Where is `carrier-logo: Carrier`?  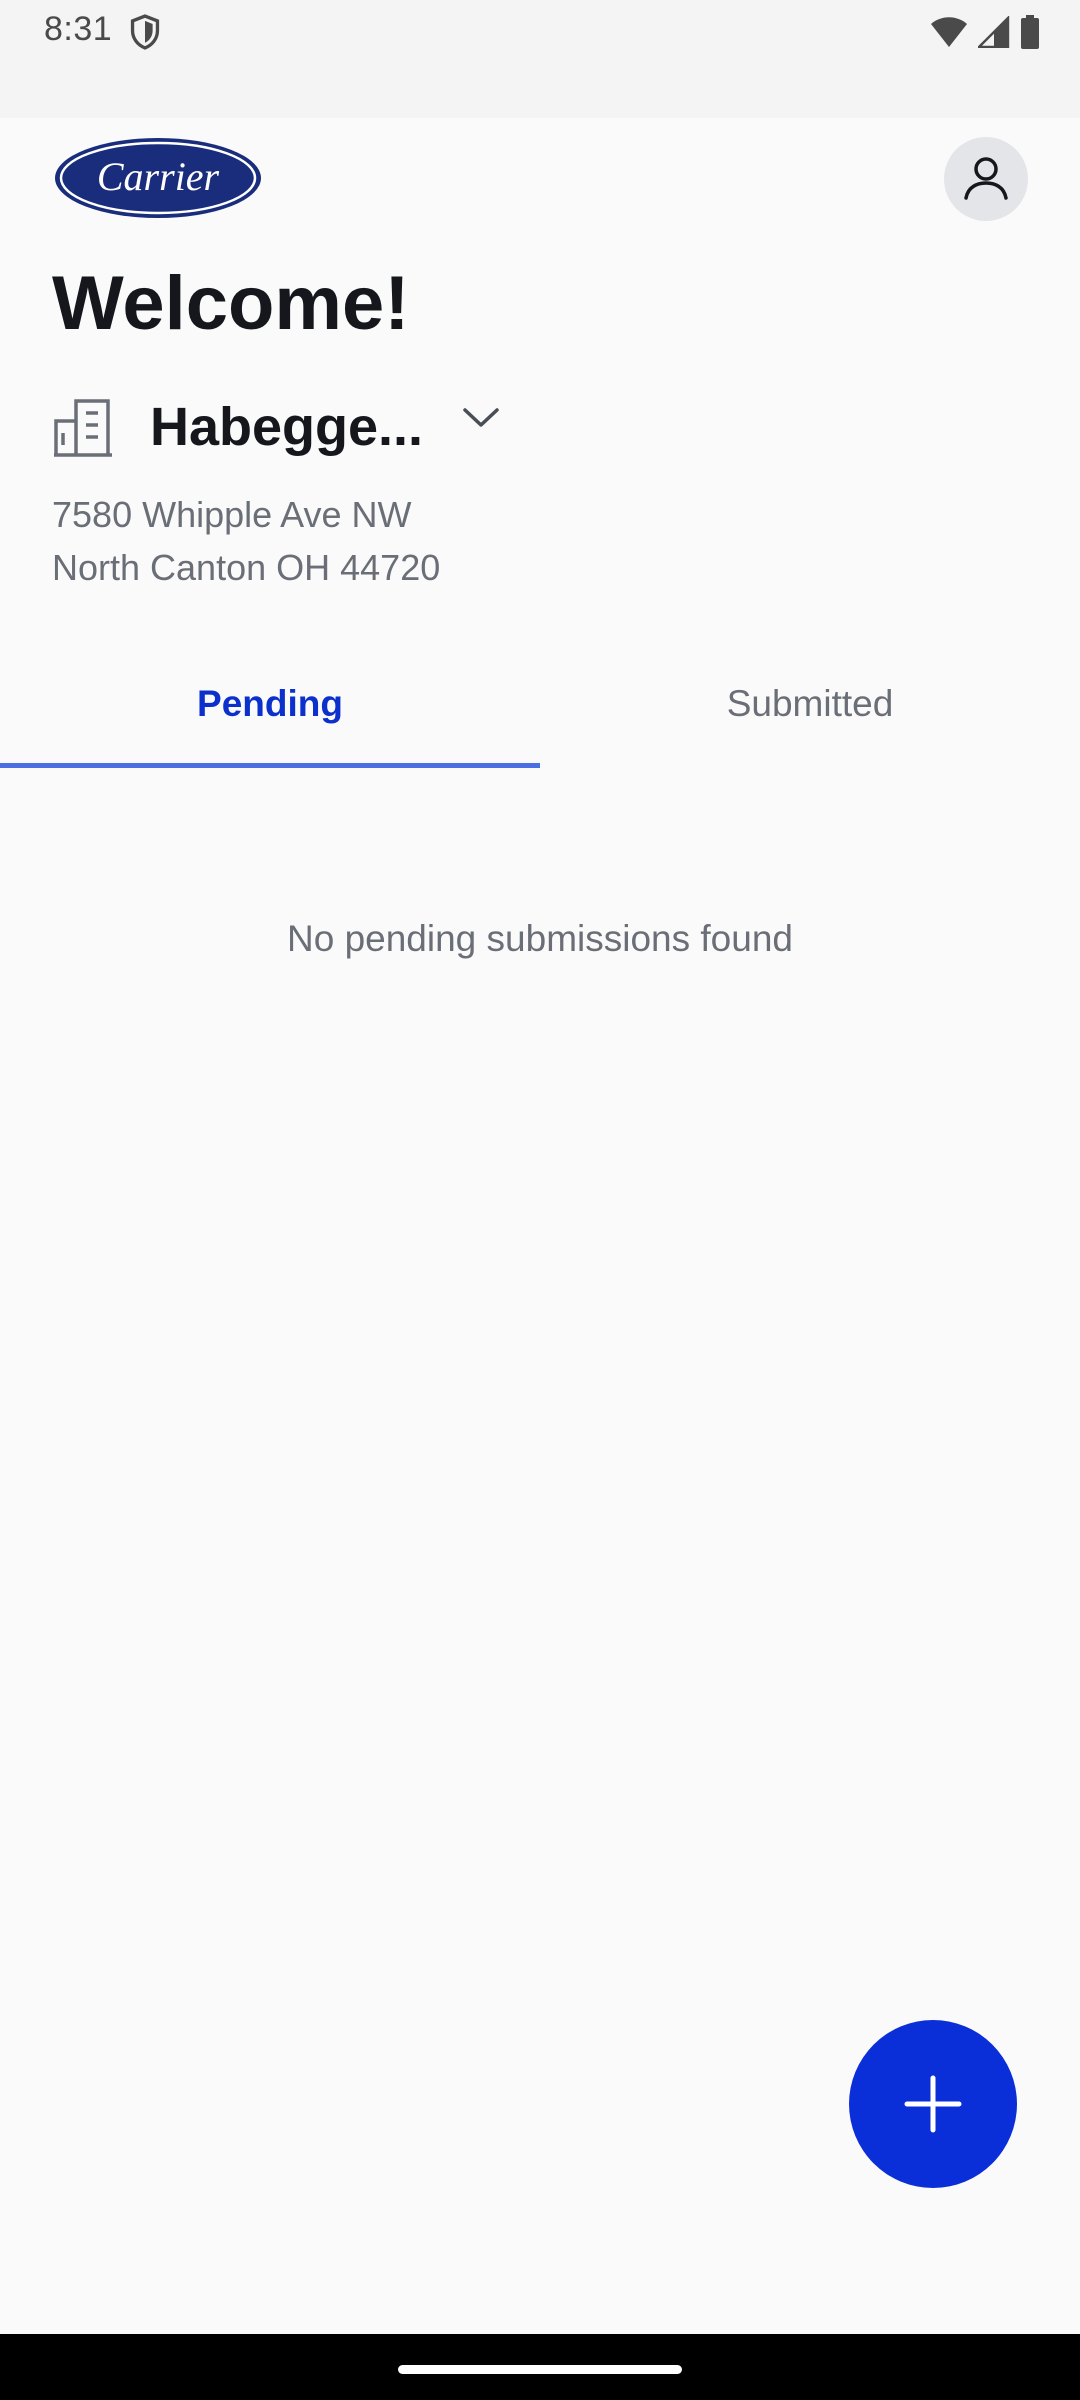
carrier-logo: Carrier is located at coordinates (158, 178).